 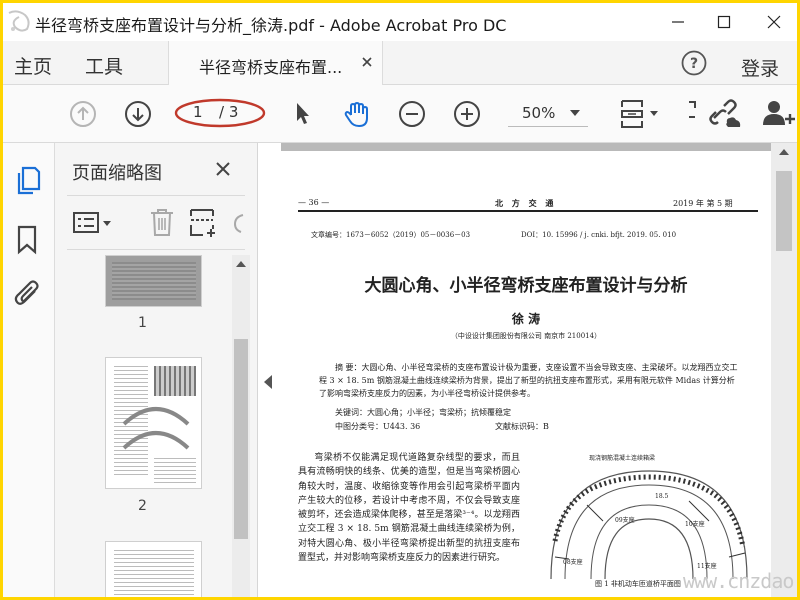 What do you see at coordinates (117, 173) in the screenshot?
I see `panel-title: 页面缩略图` at bounding box center [117, 173].